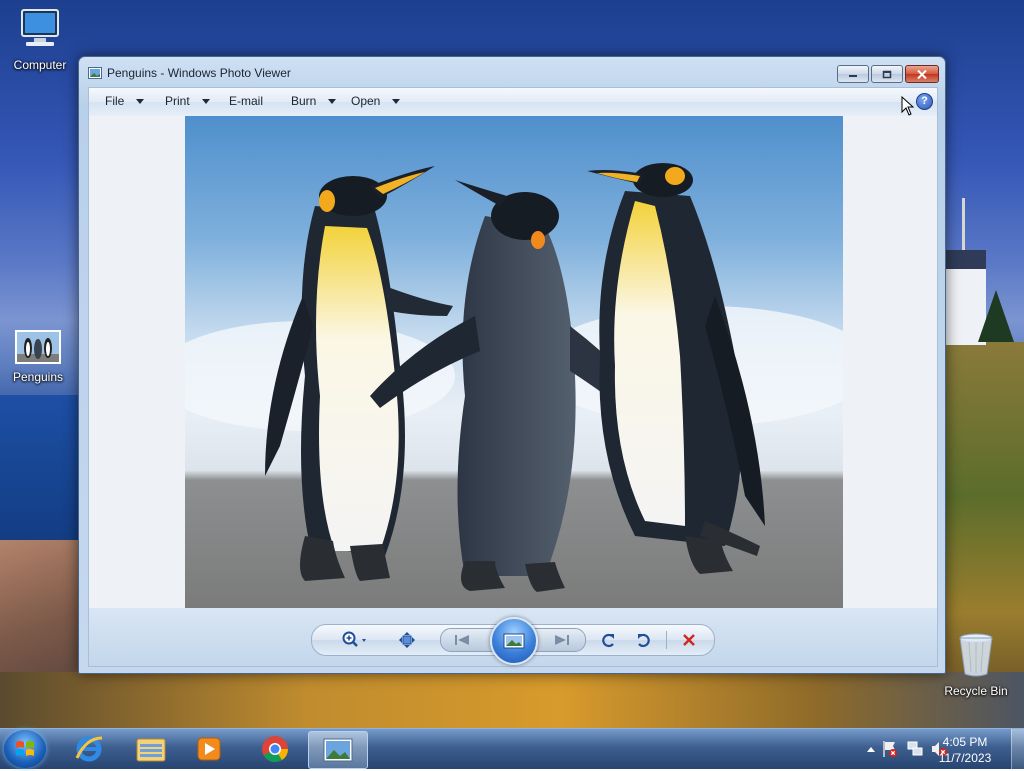 The width and height of the screenshot is (1024, 771). Describe the element at coordinates (965, 758) in the screenshot. I see `clock-date: 11/7/2023` at that location.